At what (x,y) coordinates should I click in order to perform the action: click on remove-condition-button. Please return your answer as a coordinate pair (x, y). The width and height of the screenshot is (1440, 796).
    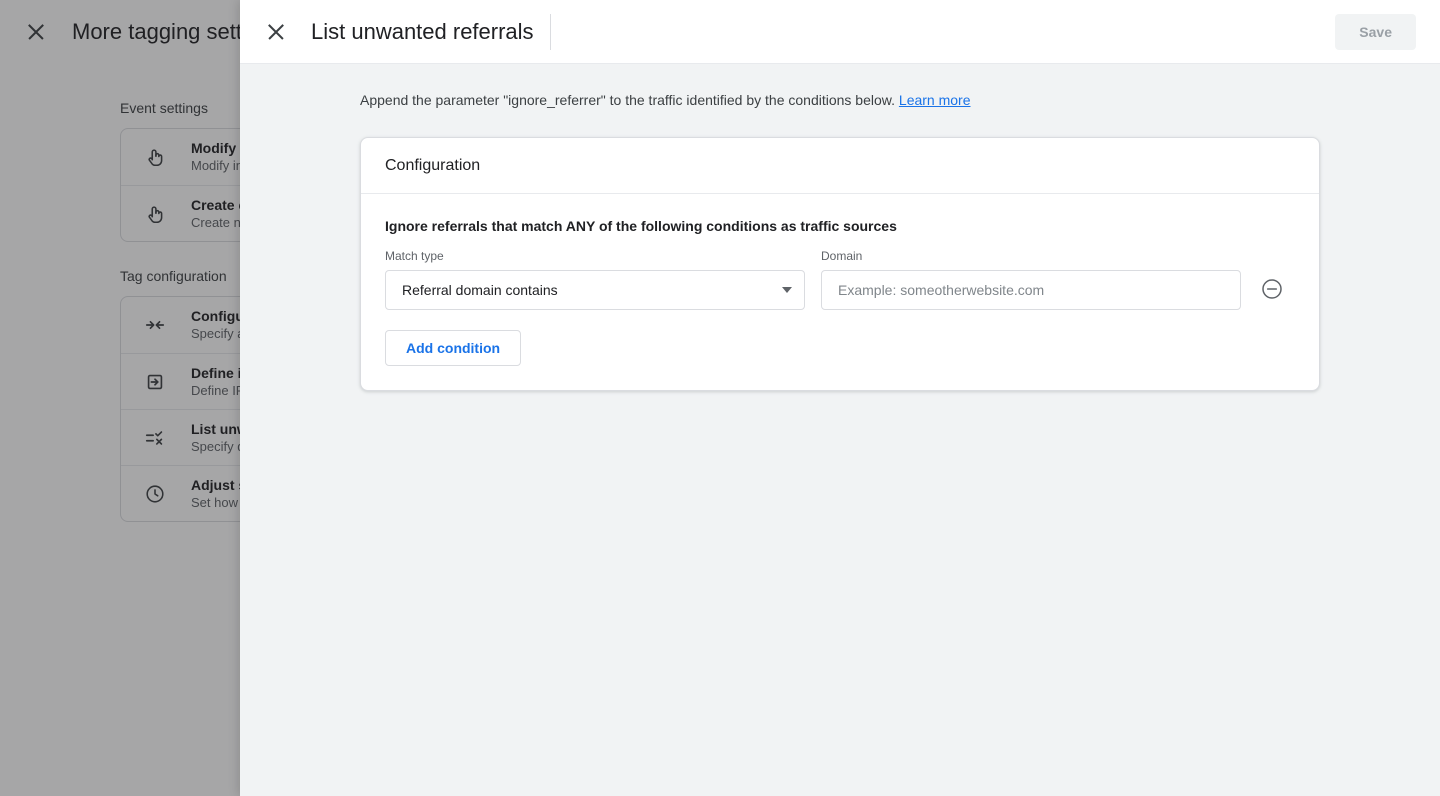
    Looking at the image, I should click on (1272, 290).